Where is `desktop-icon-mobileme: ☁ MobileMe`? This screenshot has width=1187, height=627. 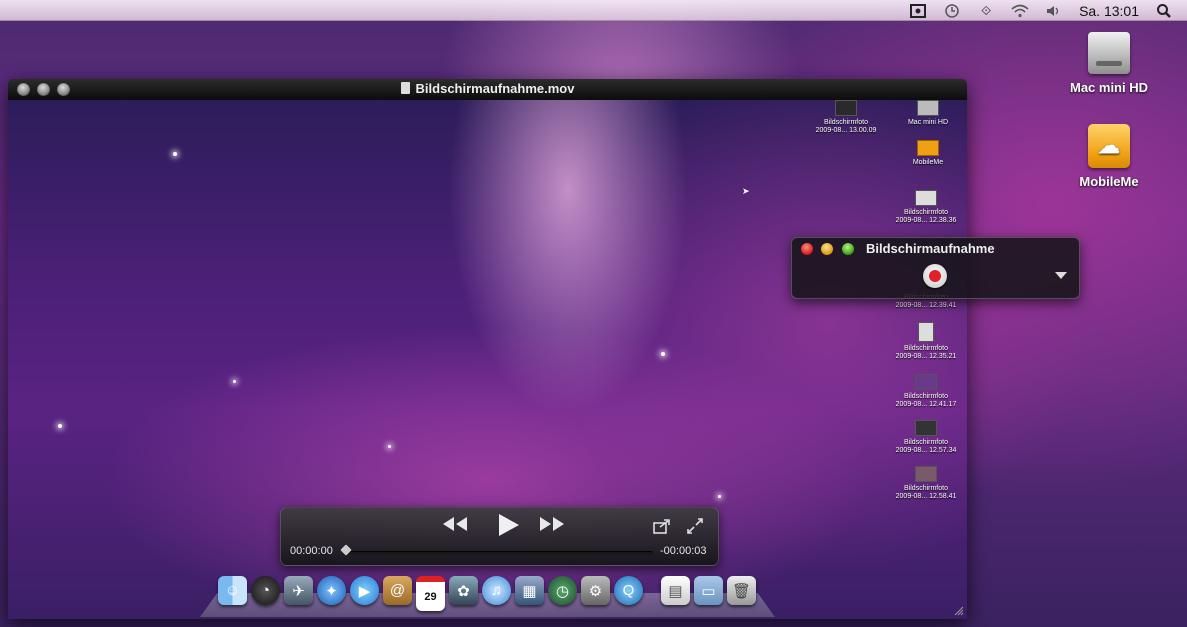
desktop-icon-mobileme: ☁ MobileMe is located at coordinates (1109, 156).